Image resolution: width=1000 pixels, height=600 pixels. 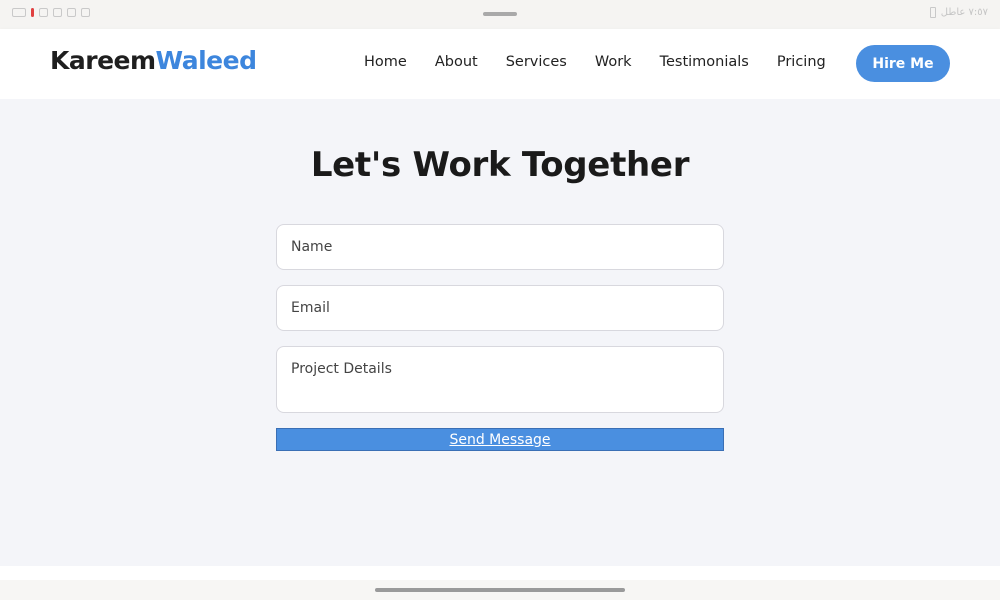 I want to click on nav-home: Home, so click(x=385, y=62).